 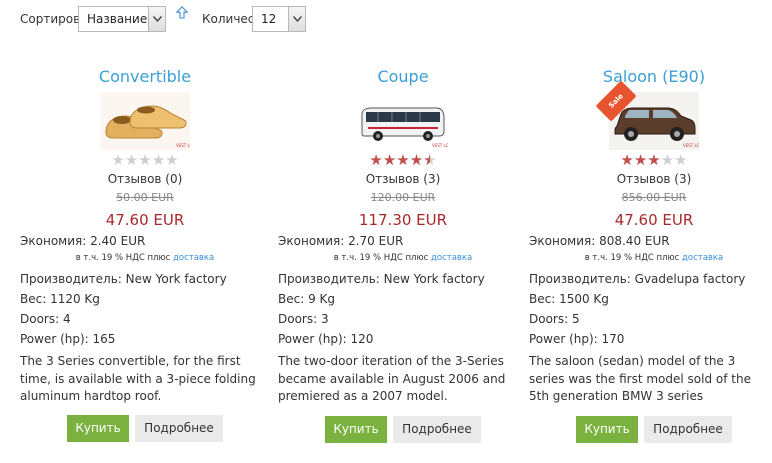 I want to click on weight: Вес: 1500 Kg, so click(x=569, y=299).